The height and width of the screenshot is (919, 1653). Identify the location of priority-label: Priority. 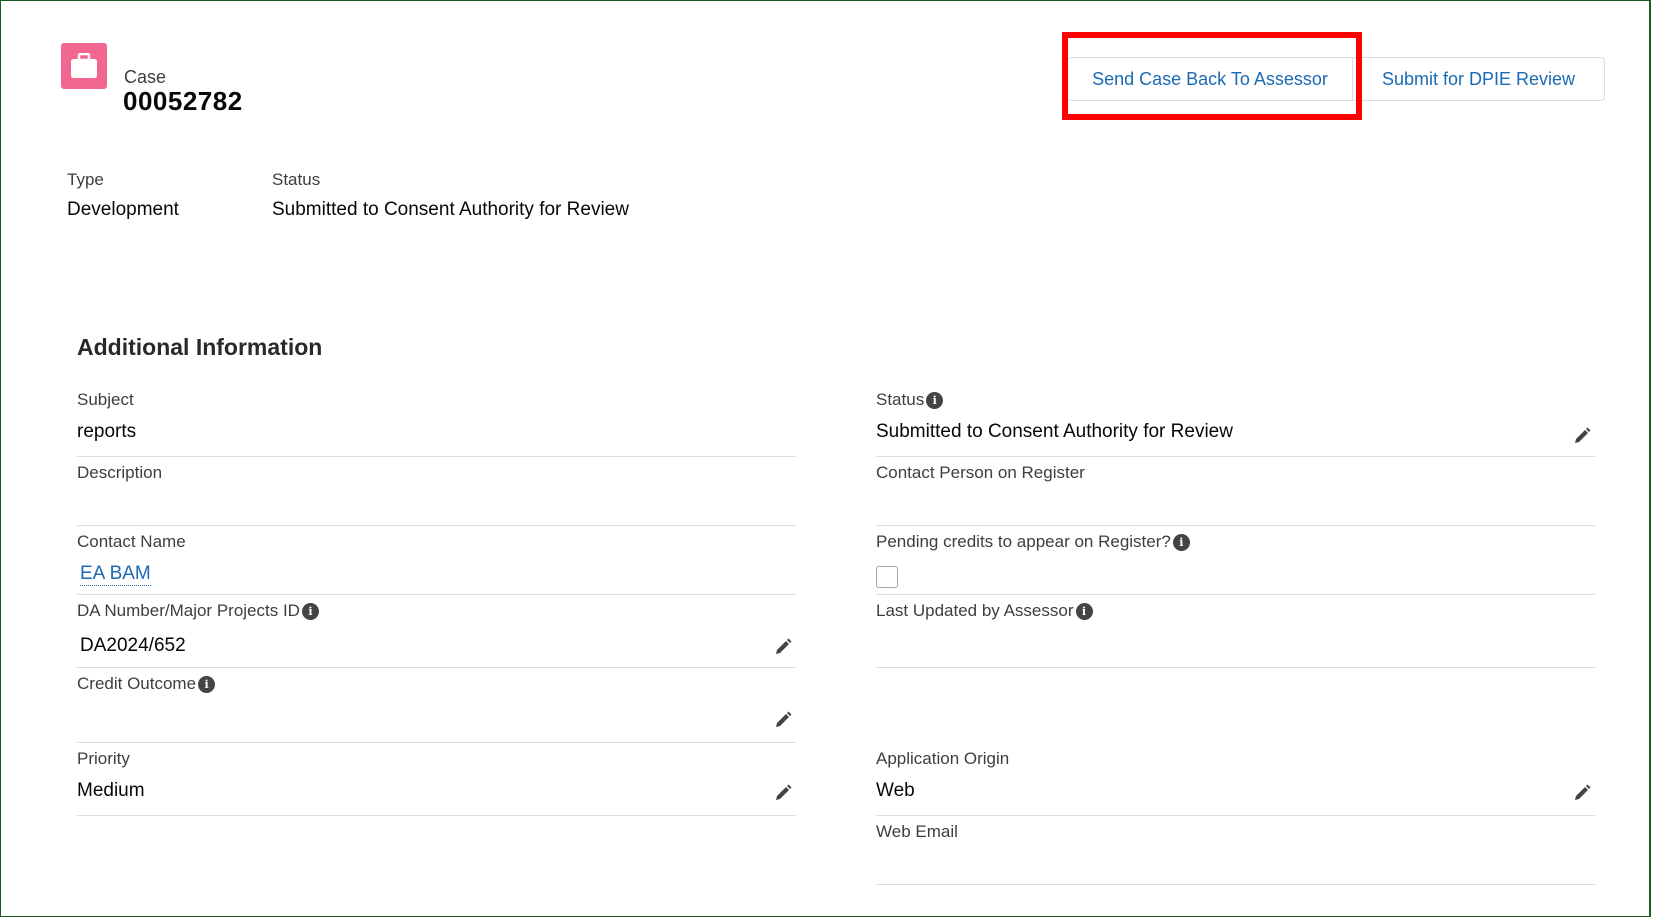
(103, 758).